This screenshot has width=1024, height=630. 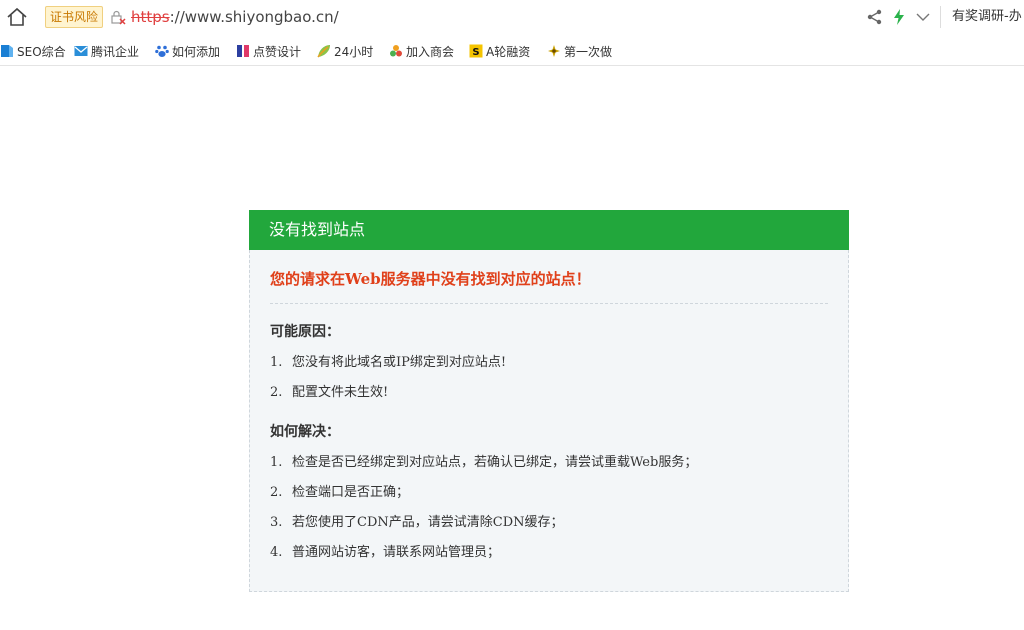 I want to click on solutions-heading: 如何解决：, so click(x=305, y=432).